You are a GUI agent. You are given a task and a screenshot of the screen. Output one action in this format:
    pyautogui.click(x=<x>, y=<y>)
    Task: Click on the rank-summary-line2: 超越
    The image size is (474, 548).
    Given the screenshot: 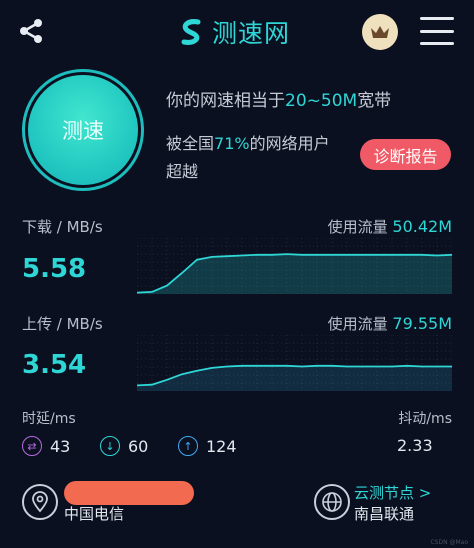 What is the action you would take?
    pyautogui.click(x=182, y=171)
    